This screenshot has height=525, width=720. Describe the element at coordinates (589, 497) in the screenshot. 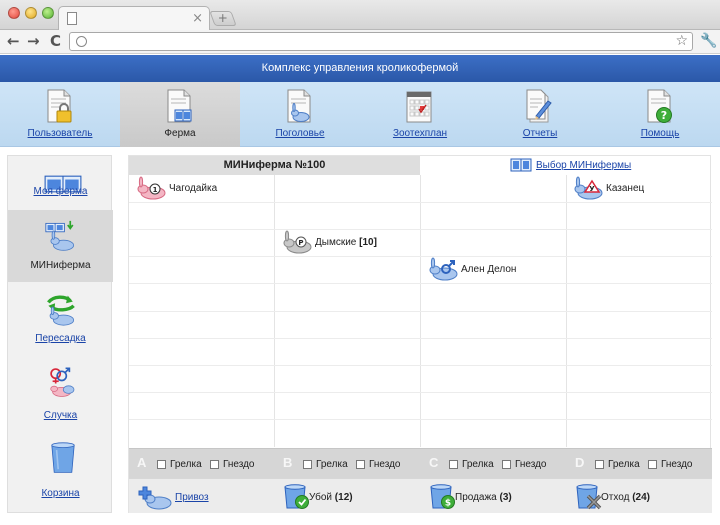

I see `waste-bin-icon` at that location.